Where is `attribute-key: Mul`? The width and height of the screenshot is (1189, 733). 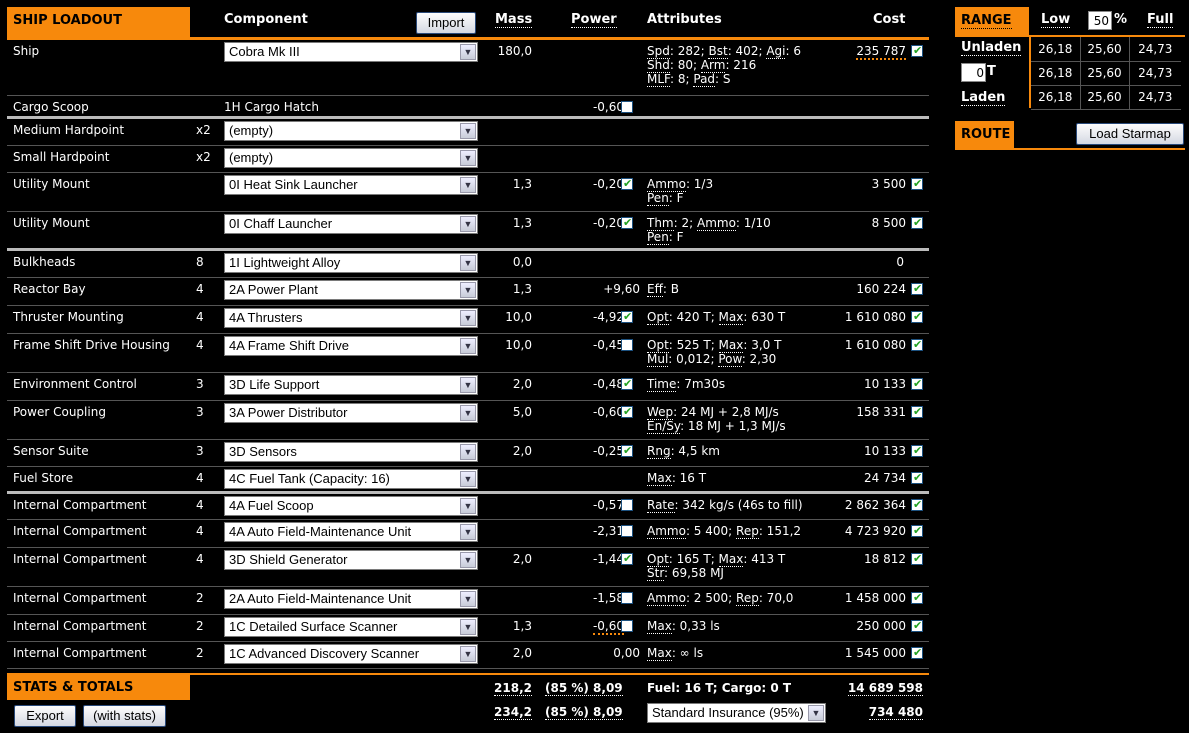 attribute-key: Mul is located at coordinates (658, 359).